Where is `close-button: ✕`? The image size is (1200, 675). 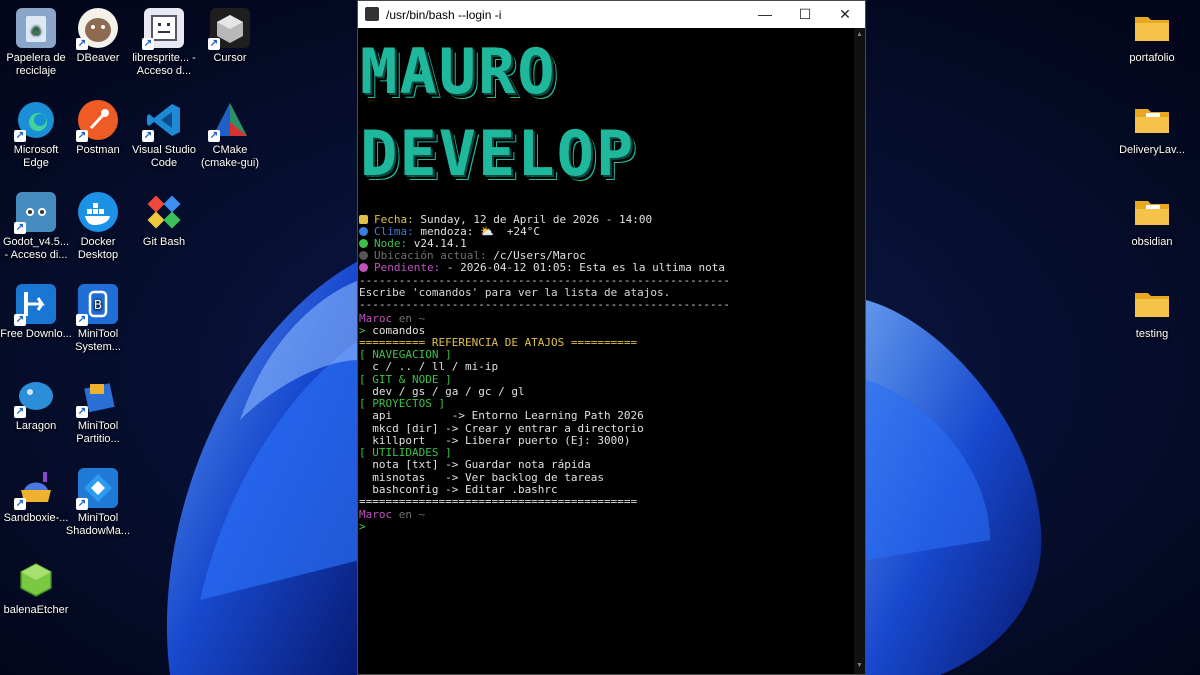
close-button: ✕ is located at coordinates (845, 14).